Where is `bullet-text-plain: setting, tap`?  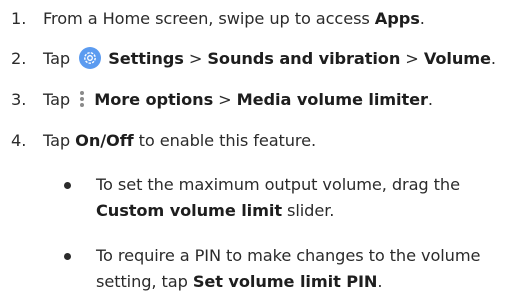 bullet-text-plain: setting, tap is located at coordinates (144, 281).